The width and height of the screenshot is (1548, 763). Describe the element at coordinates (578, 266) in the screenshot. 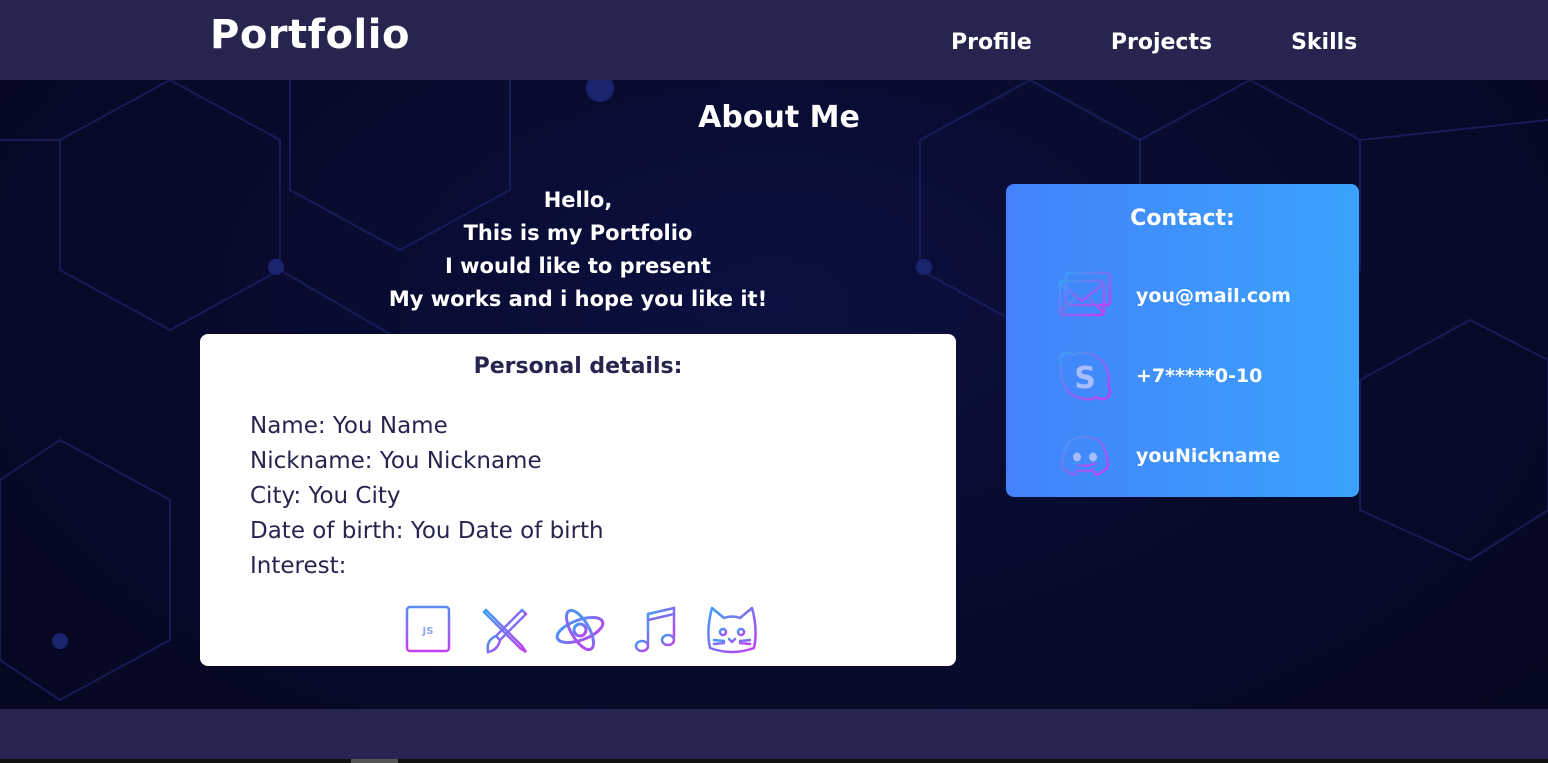

I see `intro-line: I would like to present` at that location.